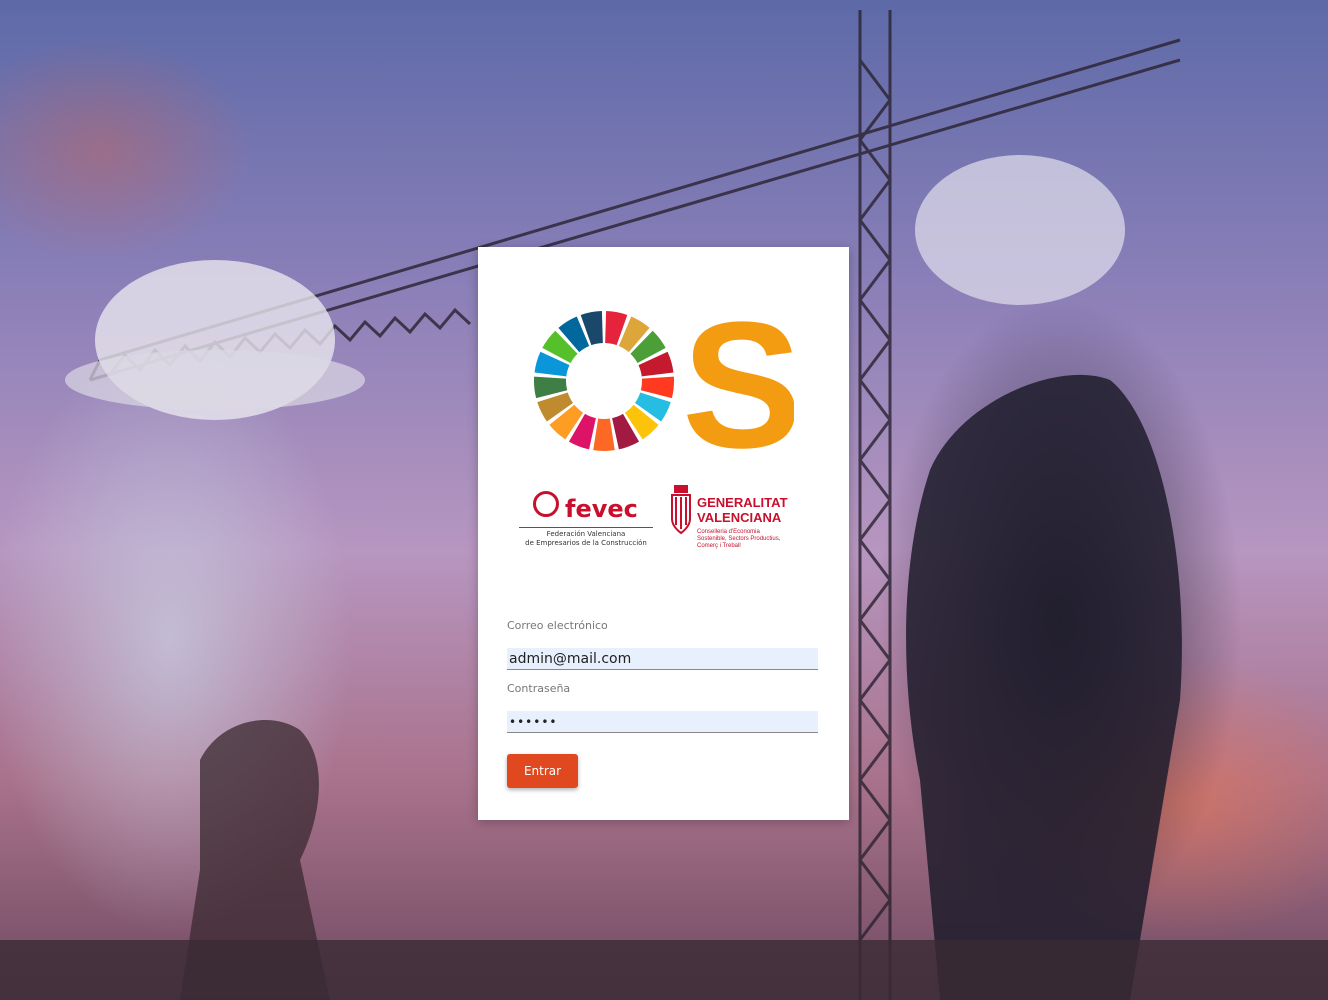  Describe the element at coordinates (1020, 230) in the screenshot. I see `helmet-right` at that location.